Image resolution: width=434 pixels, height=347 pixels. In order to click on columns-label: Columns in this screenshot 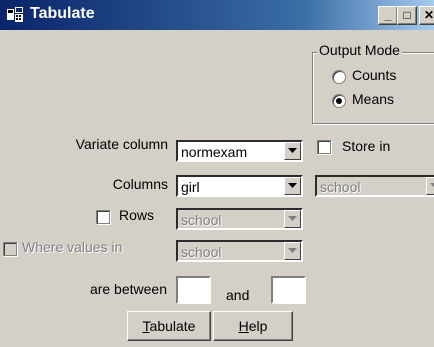, I will do `click(140, 184)`.